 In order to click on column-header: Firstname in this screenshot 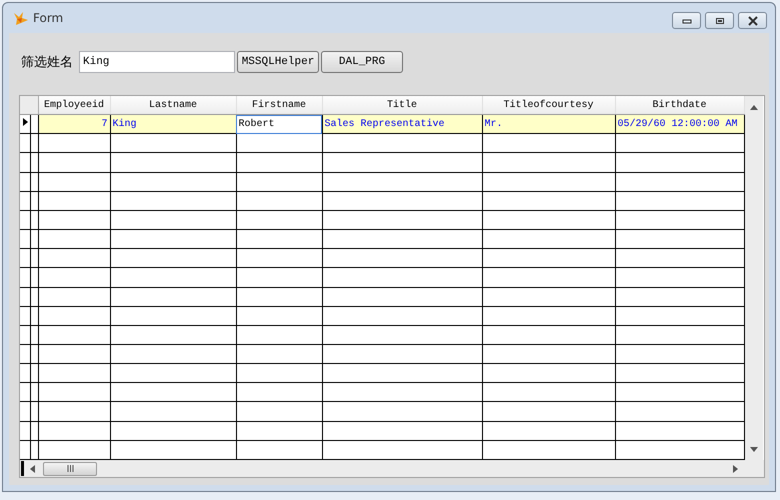, I will do `click(279, 105)`.